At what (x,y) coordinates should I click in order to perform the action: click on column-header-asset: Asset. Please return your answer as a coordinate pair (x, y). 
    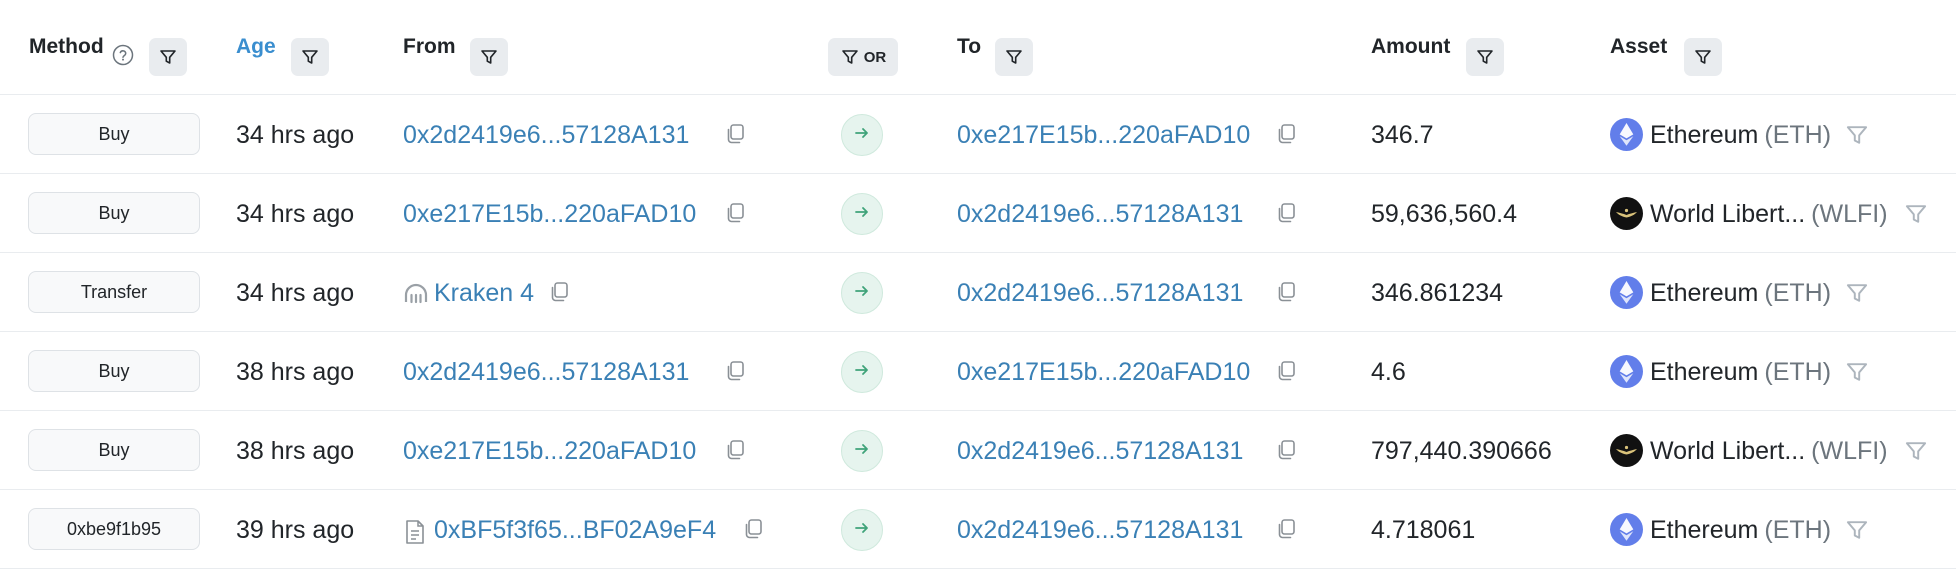
    Looking at the image, I should click on (1639, 46).